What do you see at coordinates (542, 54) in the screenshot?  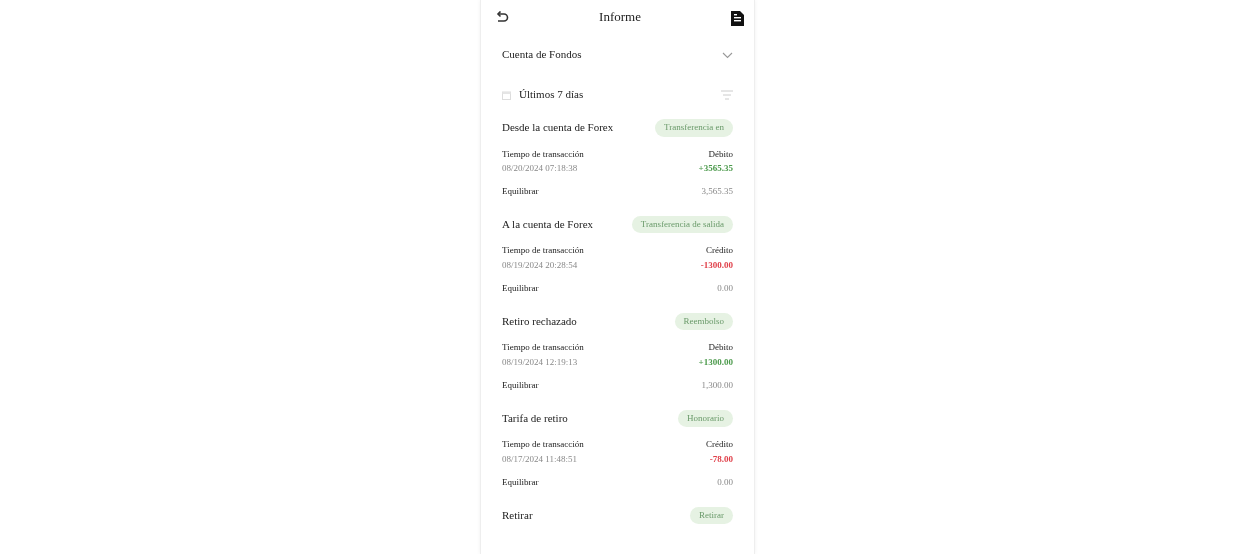 I see `account-dropdown-label: Cuenta de Fondos` at bounding box center [542, 54].